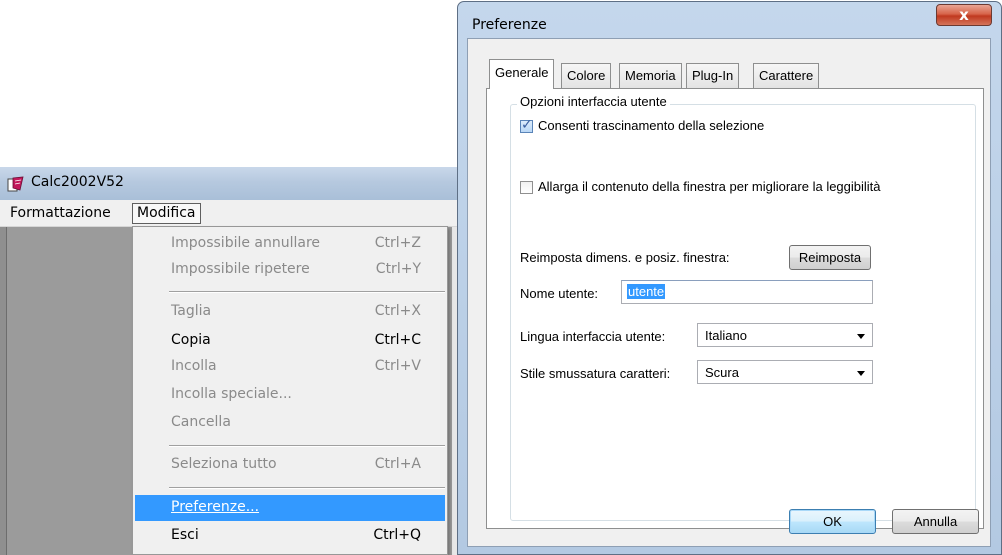 Image resolution: width=1002 pixels, height=555 pixels. What do you see at coordinates (290, 312) in the screenshot?
I see `menu-item-taglia: Taglia Ctrl+X` at bounding box center [290, 312].